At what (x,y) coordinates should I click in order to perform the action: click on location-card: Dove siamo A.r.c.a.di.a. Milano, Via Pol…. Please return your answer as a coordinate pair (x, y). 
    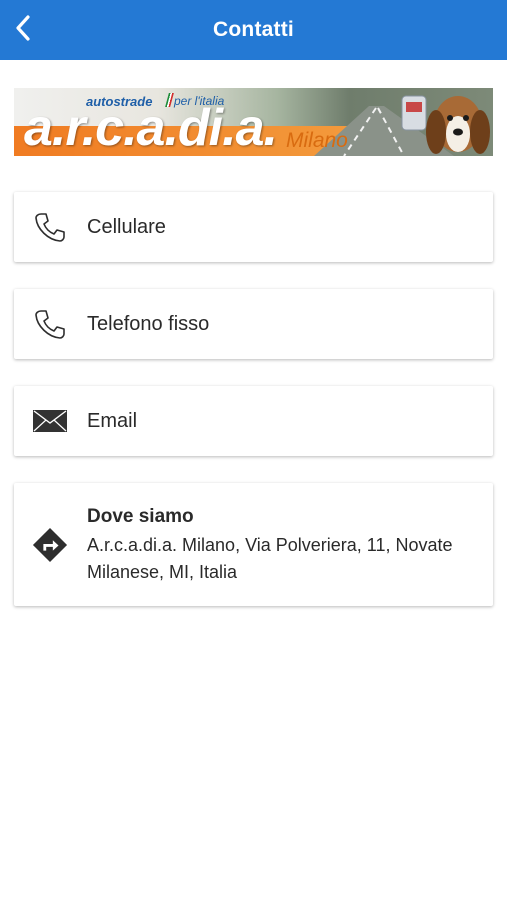
    Looking at the image, I should click on (253, 544).